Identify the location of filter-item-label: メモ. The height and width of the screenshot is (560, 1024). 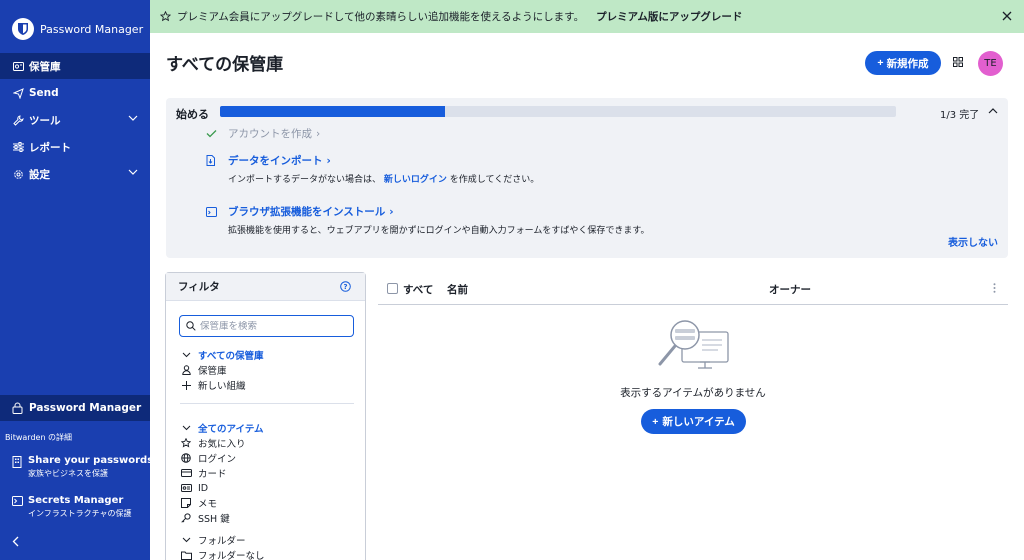
(208, 504).